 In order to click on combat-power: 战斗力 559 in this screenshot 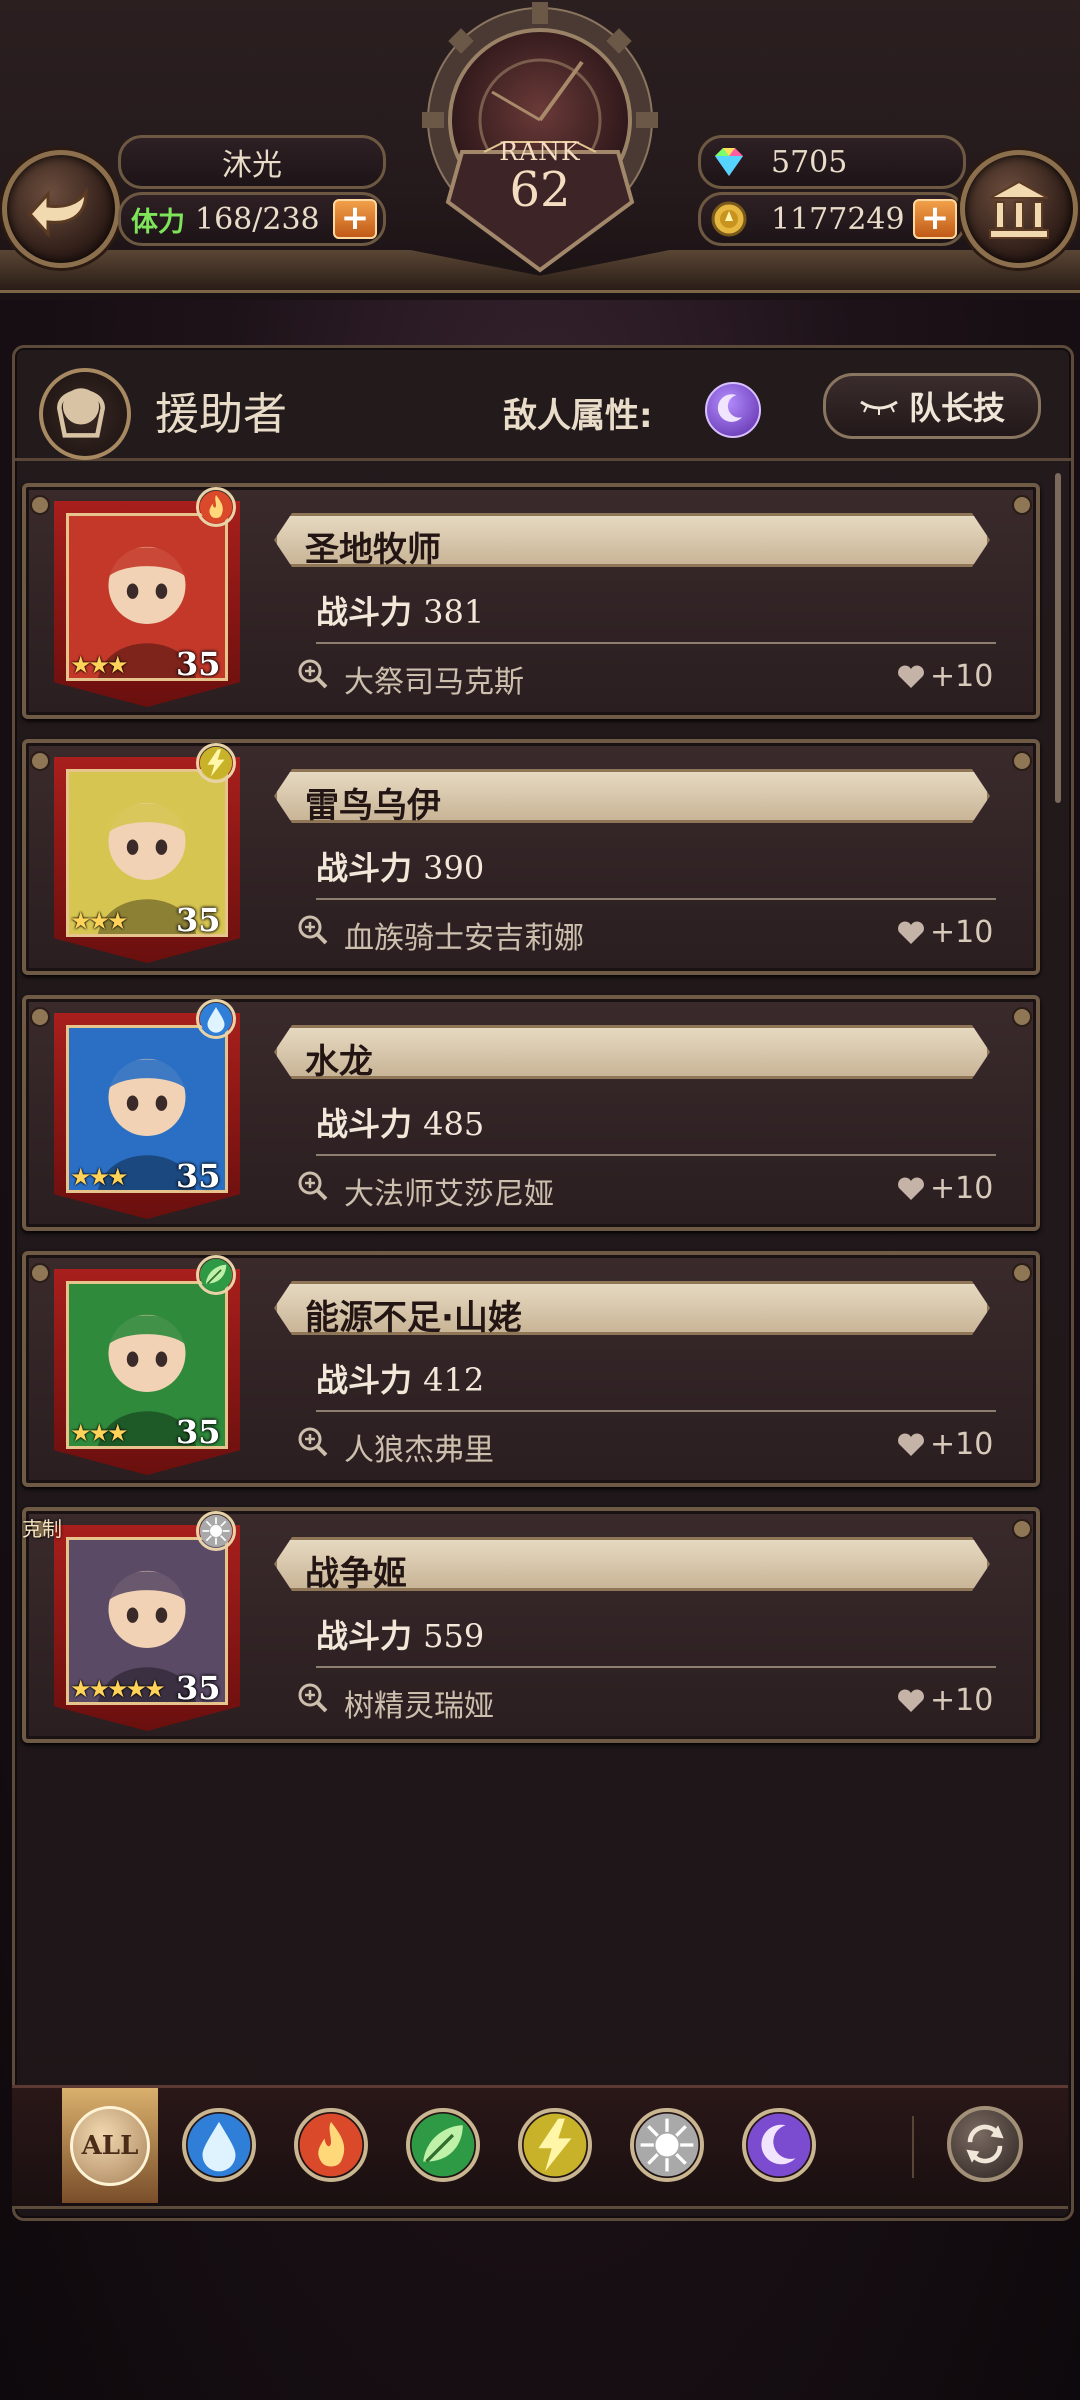, I will do `click(400, 1634)`.